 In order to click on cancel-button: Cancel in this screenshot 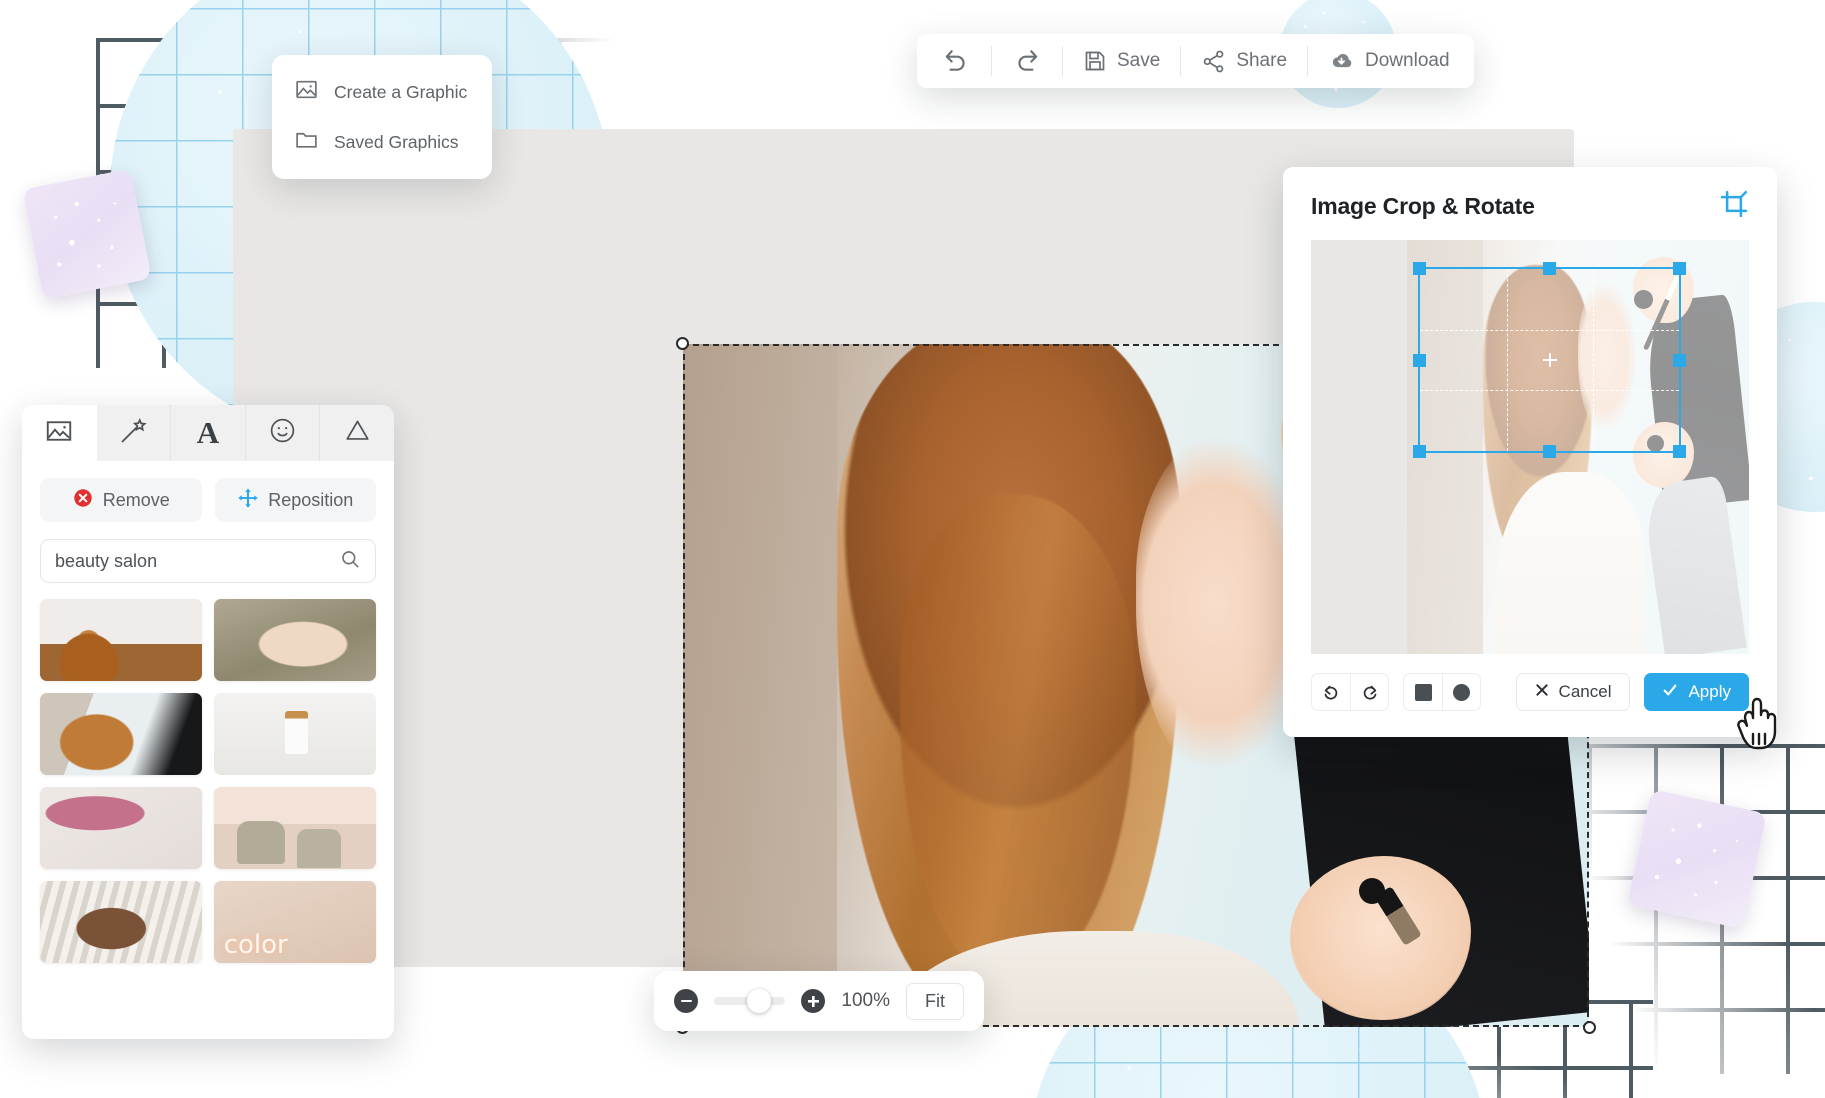, I will do `click(1573, 692)`.